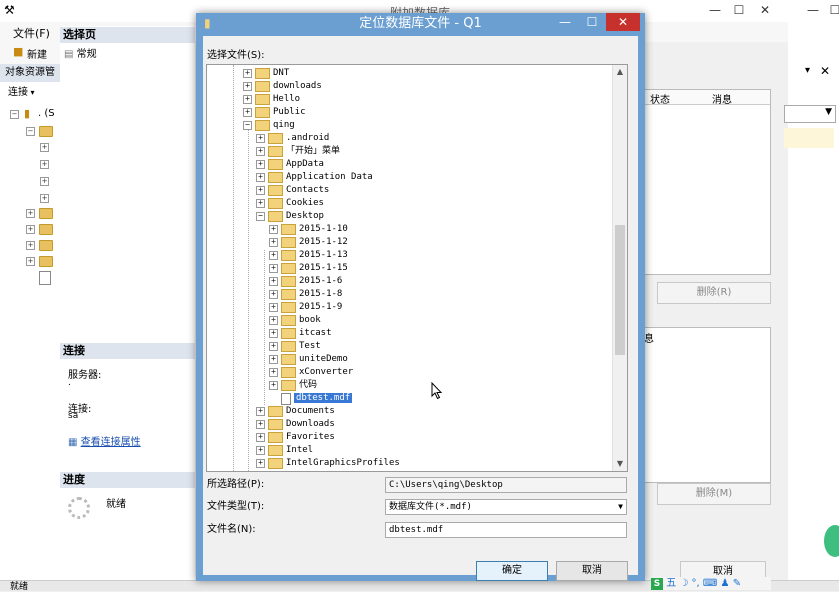  Describe the element at coordinates (284, 450) in the screenshot. I see `tree-item: + Intel` at that location.